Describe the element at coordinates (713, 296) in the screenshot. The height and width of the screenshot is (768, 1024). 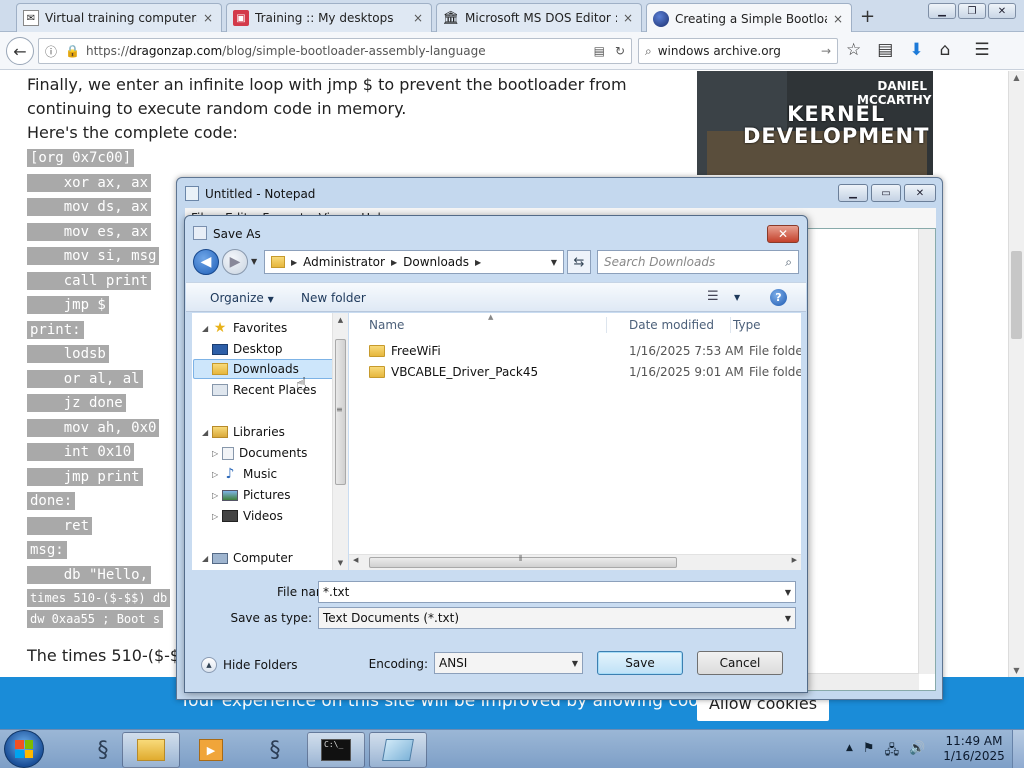
I see `view-options-icon: ☰` at that location.